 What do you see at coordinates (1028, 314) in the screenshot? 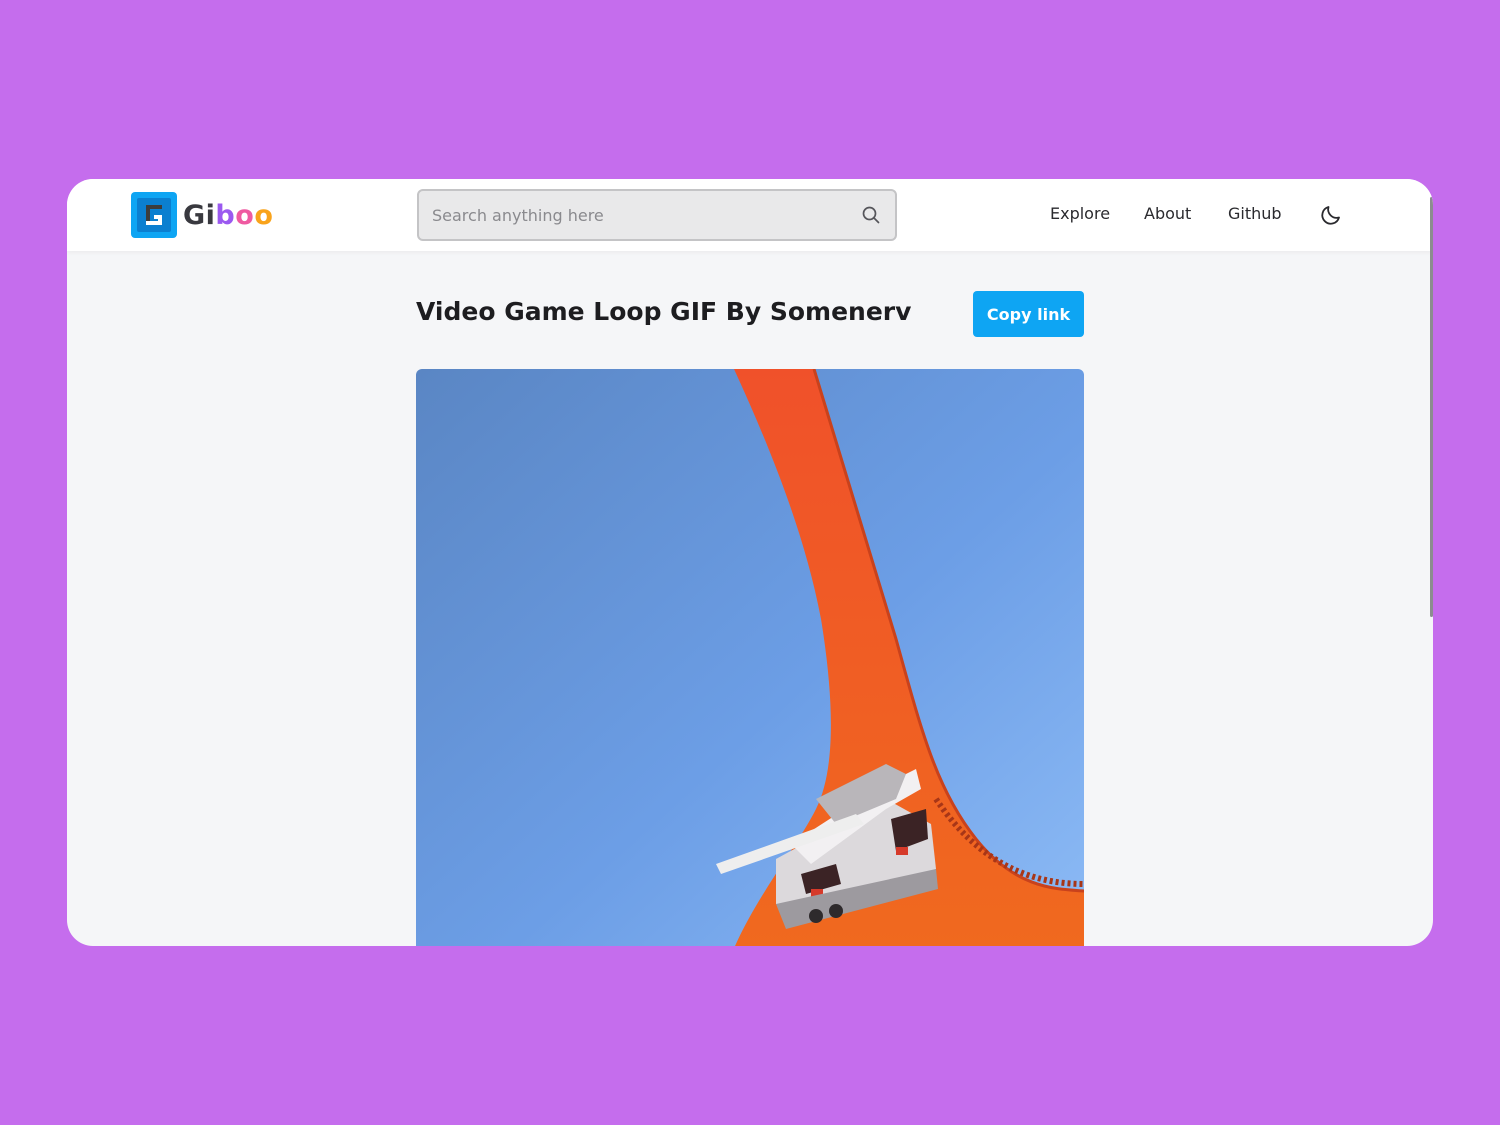
I see `copy-link-button: Copy link` at bounding box center [1028, 314].